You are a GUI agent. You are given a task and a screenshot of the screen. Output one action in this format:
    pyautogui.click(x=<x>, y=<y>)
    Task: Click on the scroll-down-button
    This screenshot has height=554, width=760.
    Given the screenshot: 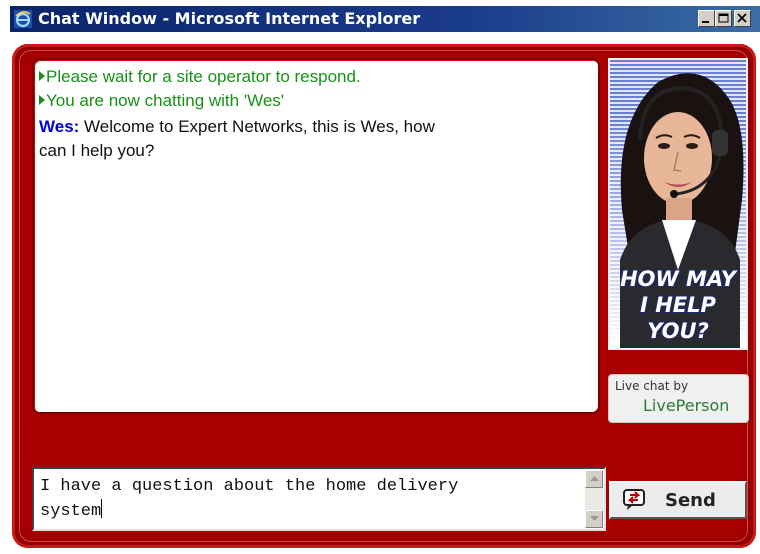 What is the action you would take?
    pyautogui.click(x=594, y=519)
    